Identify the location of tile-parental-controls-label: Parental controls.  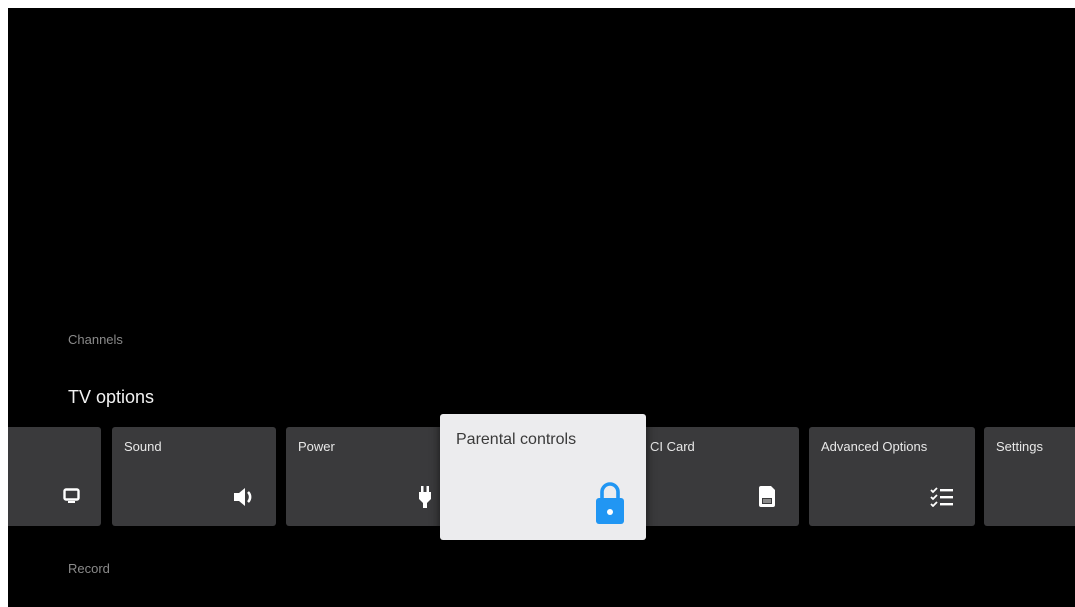
(516, 439).